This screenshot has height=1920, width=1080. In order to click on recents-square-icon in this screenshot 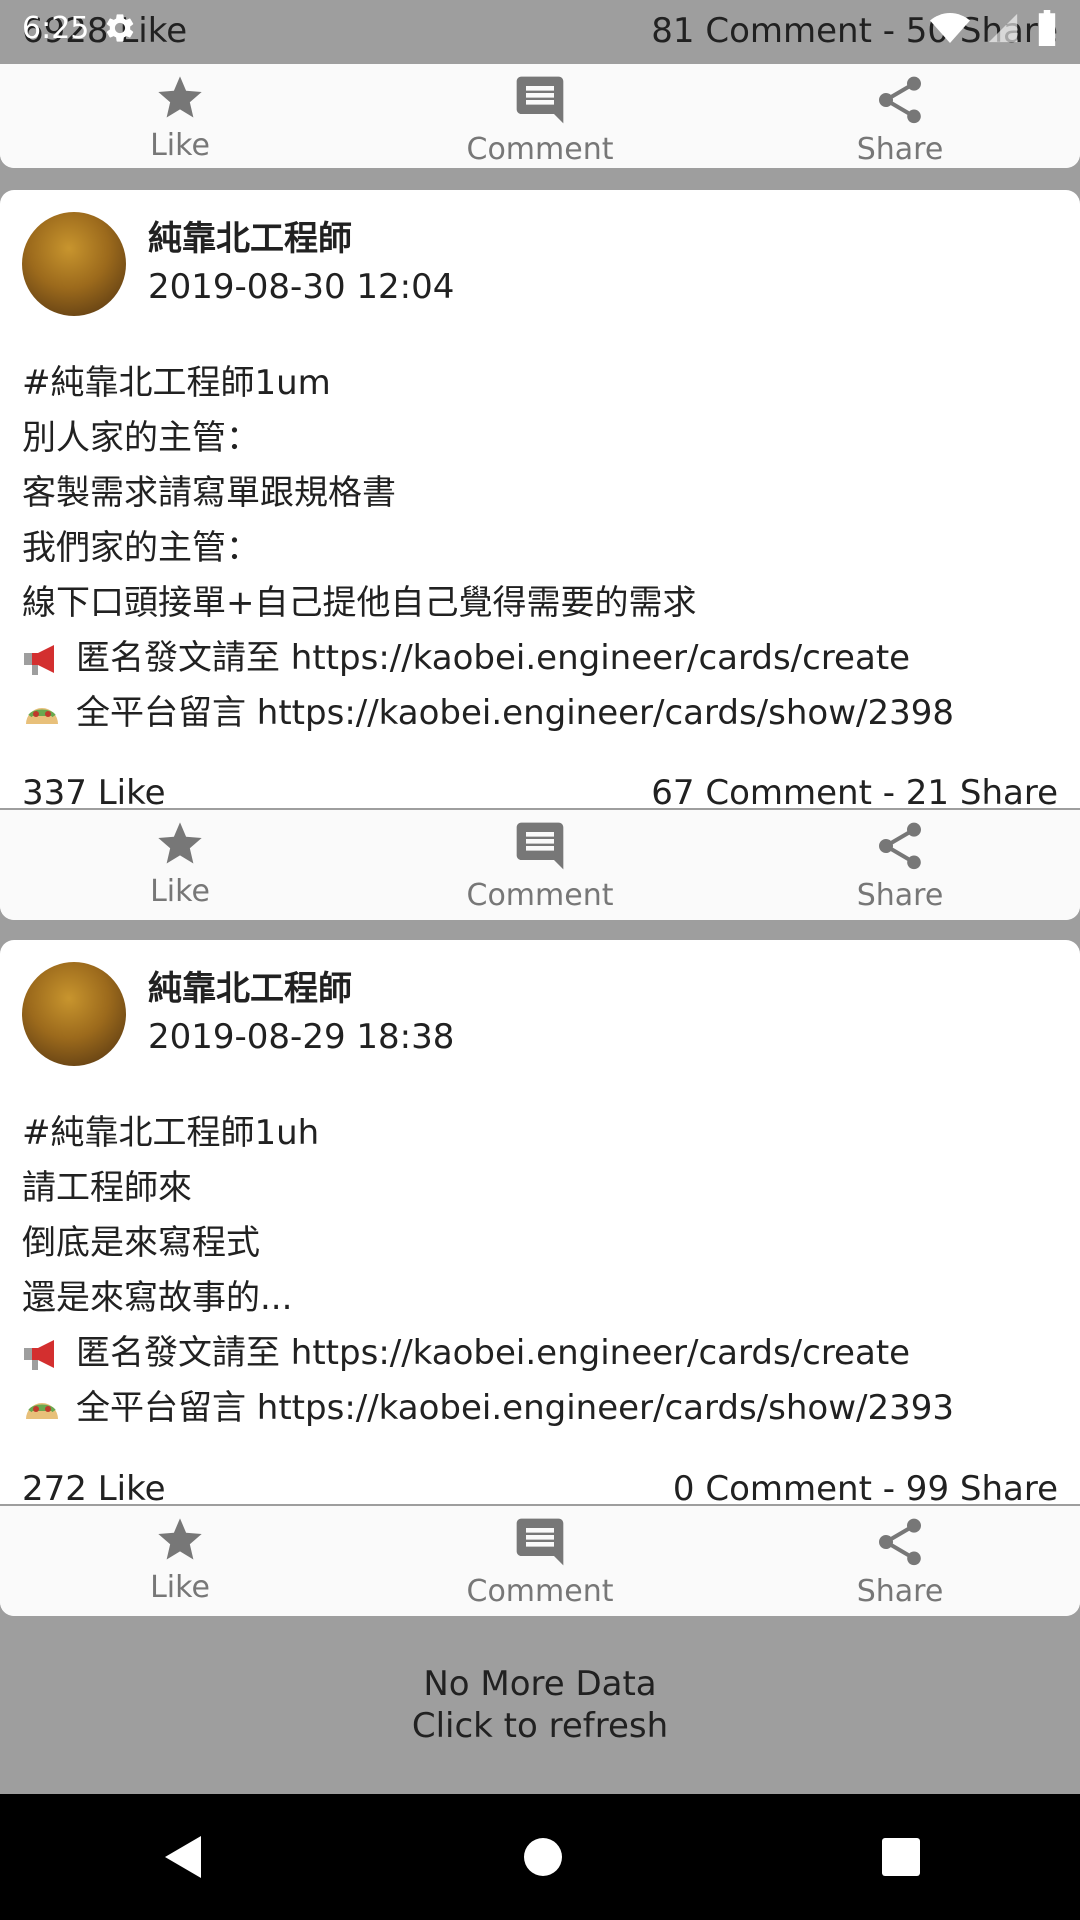, I will do `click(901, 1857)`.